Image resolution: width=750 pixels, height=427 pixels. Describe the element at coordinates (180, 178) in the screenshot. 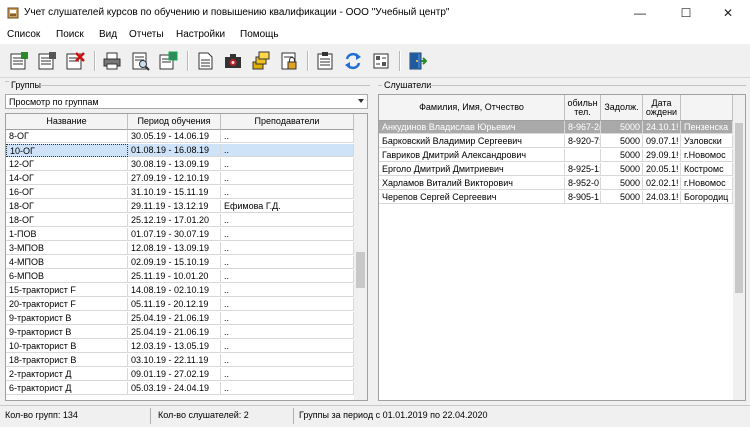

I see `group-row: 14-ОГ 27.09.19 - 12.10.19..` at that location.